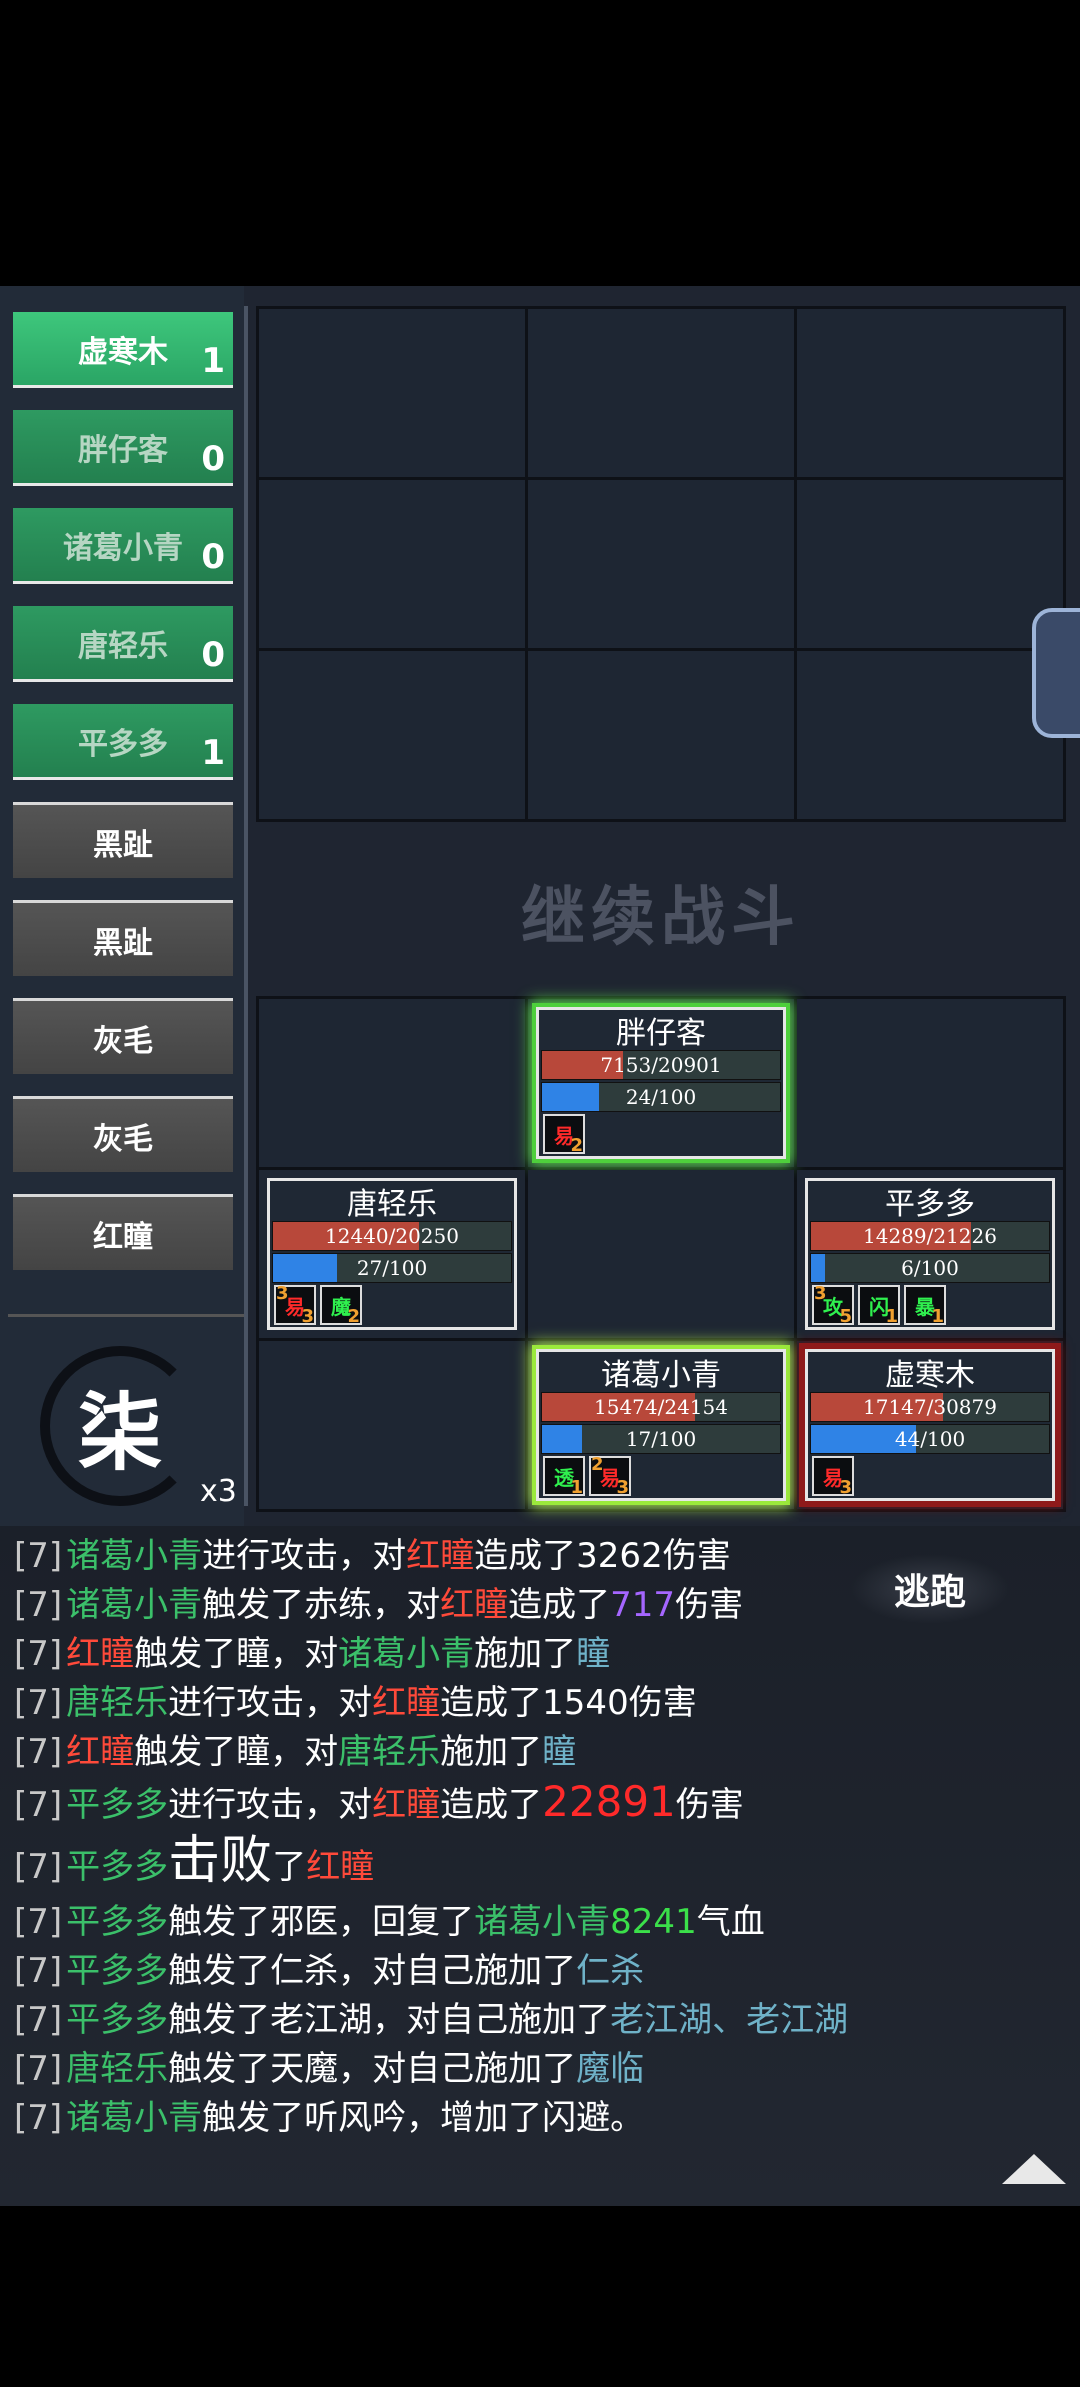 This screenshot has width=1080, height=2387. Describe the element at coordinates (661, 912) in the screenshot. I see `continue-battle-button: 继续战斗` at that location.